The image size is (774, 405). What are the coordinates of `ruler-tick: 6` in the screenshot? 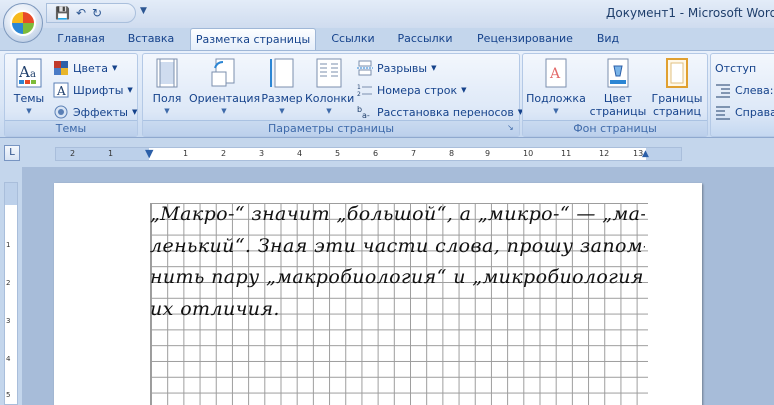 It's located at (376, 153).